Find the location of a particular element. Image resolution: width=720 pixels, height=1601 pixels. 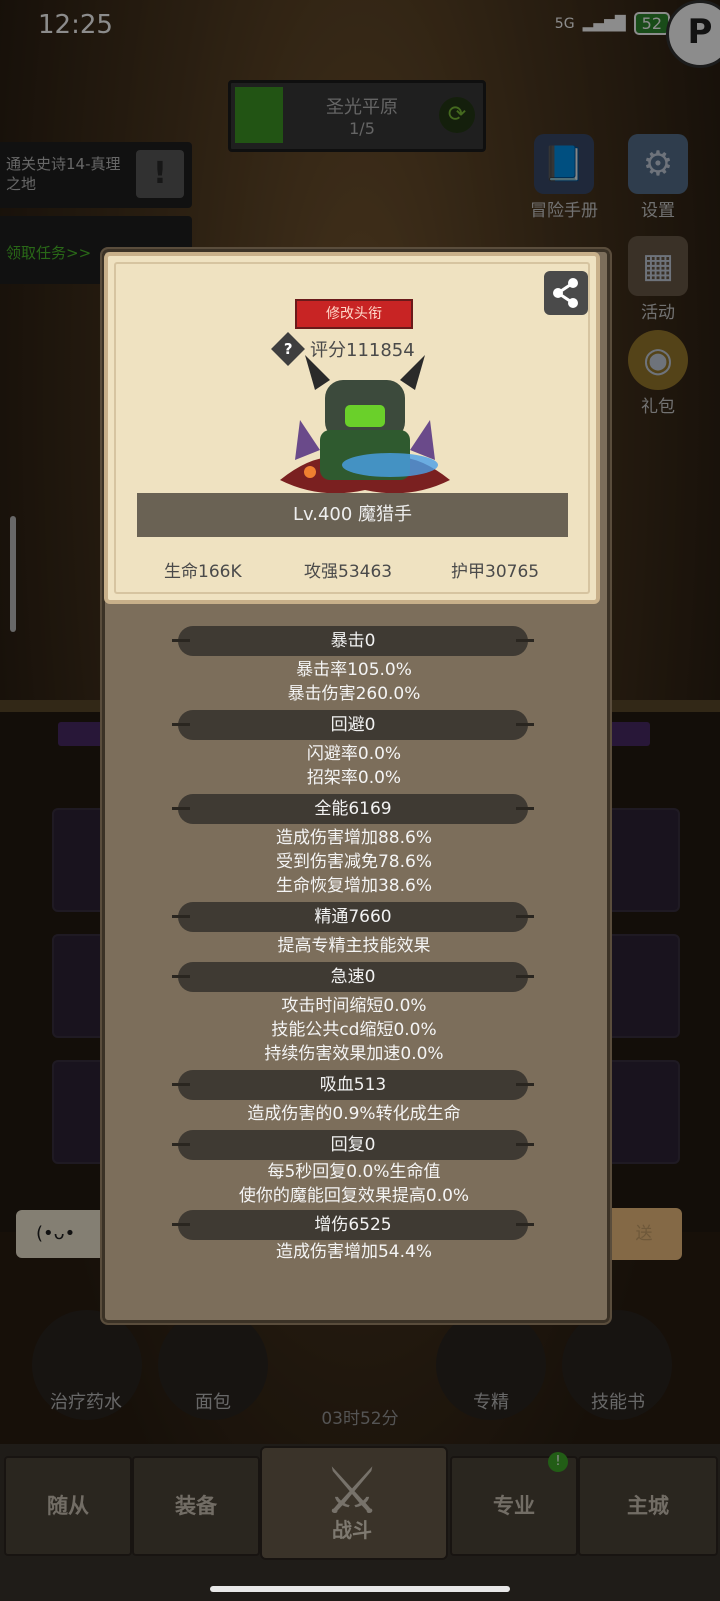

hero-name-bar: Lv.400 魔猎手 is located at coordinates (352, 515).